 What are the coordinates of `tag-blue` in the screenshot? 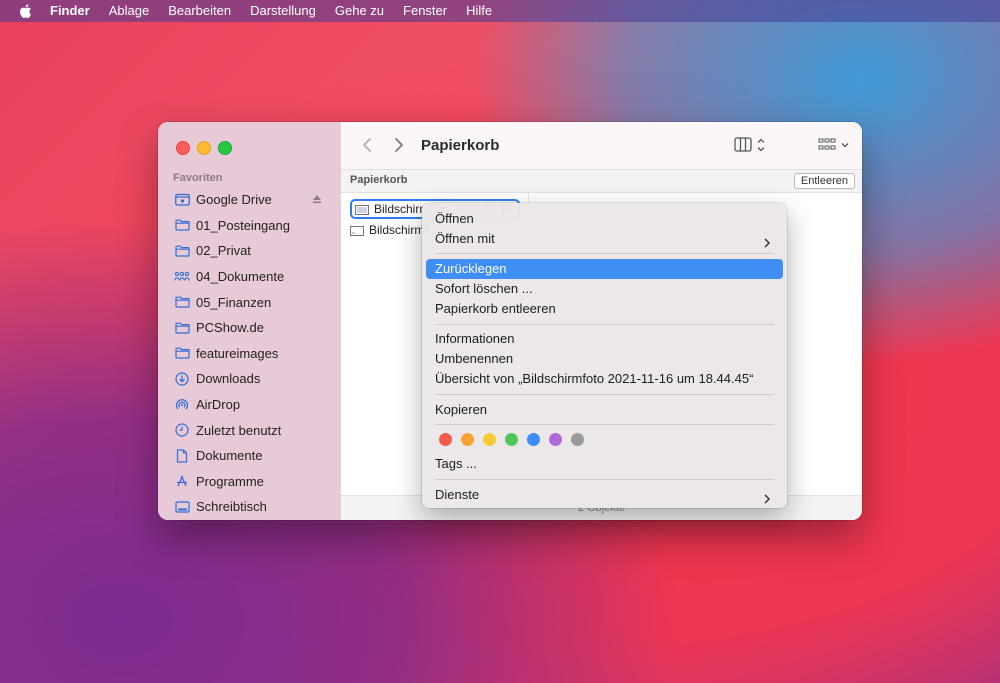 It's located at (533, 439).